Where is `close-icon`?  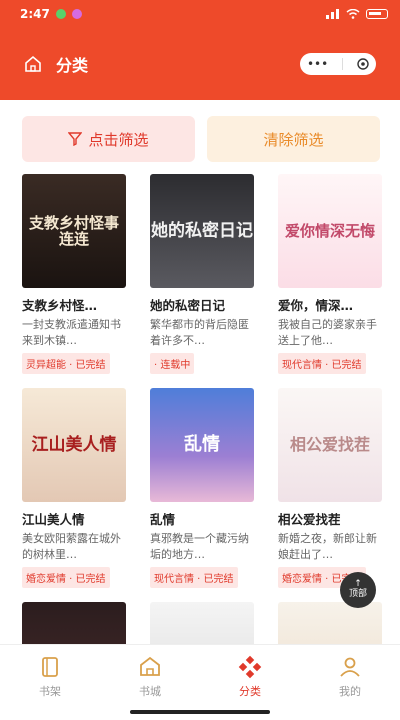 close-icon is located at coordinates (363, 64).